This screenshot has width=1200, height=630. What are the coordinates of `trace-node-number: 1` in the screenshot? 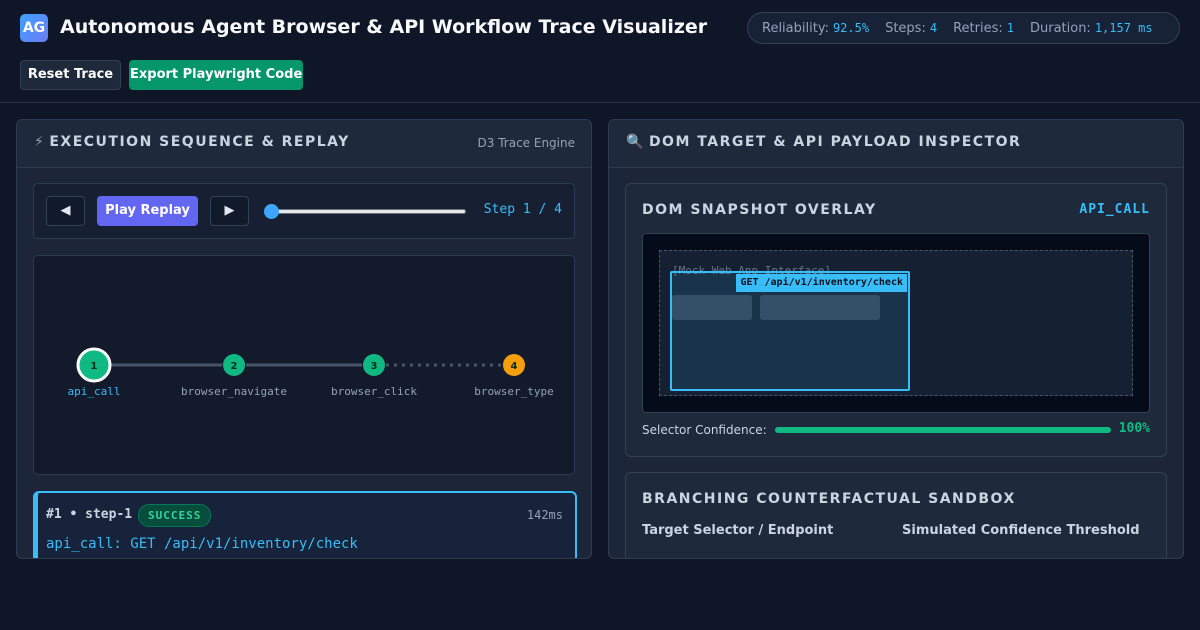 It's located at (94, 366).